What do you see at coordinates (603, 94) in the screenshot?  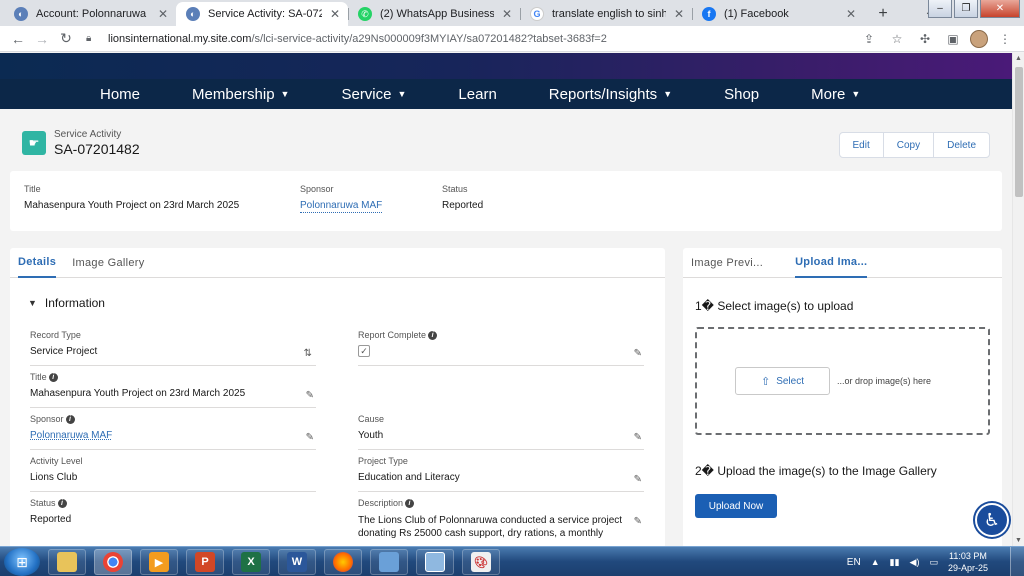 I see `nav-label: Reports/Insights` at bounding box center [603, 94].